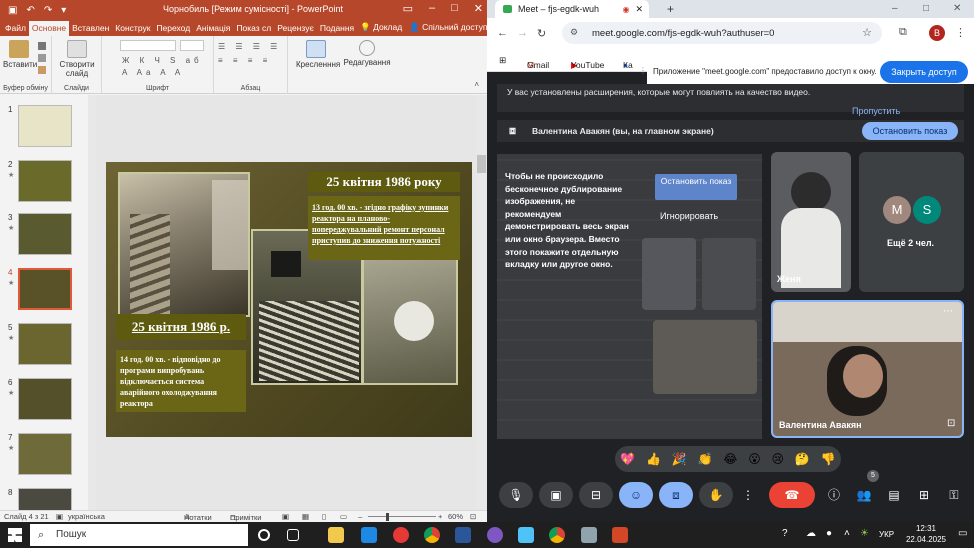  What do you see at coordinates (951, 423) in the screenshot?
I see `pin-icon: ⊡` at bounding box center [951, 423].